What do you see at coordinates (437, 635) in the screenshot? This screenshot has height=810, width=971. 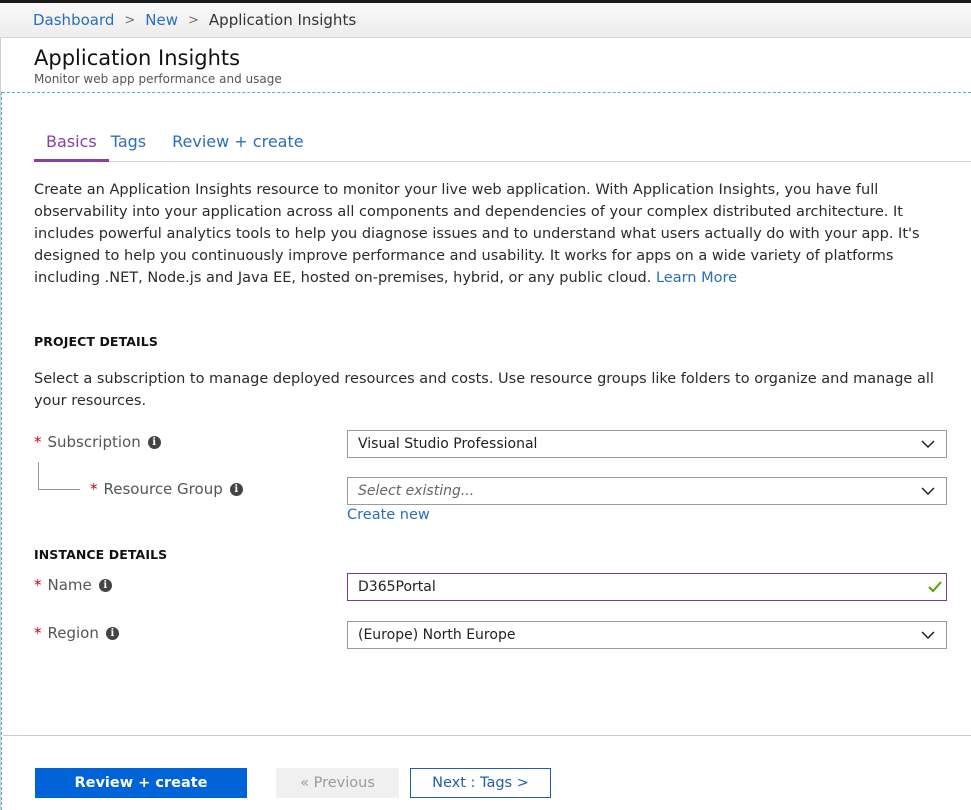 I see `region-value: (Europe) North Europe` at bounding box center [437, 635].